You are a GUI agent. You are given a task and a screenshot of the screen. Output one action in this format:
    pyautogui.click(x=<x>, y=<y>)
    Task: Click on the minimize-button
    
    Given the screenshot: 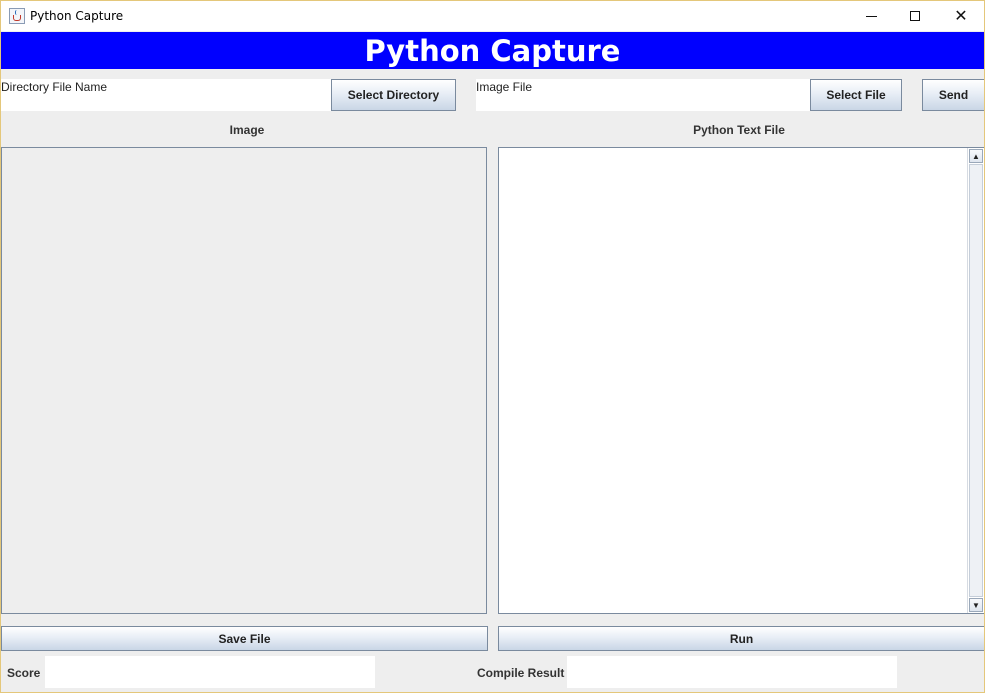 What is the action you would take?
    pyautogui.click(x=871, y=16)
    